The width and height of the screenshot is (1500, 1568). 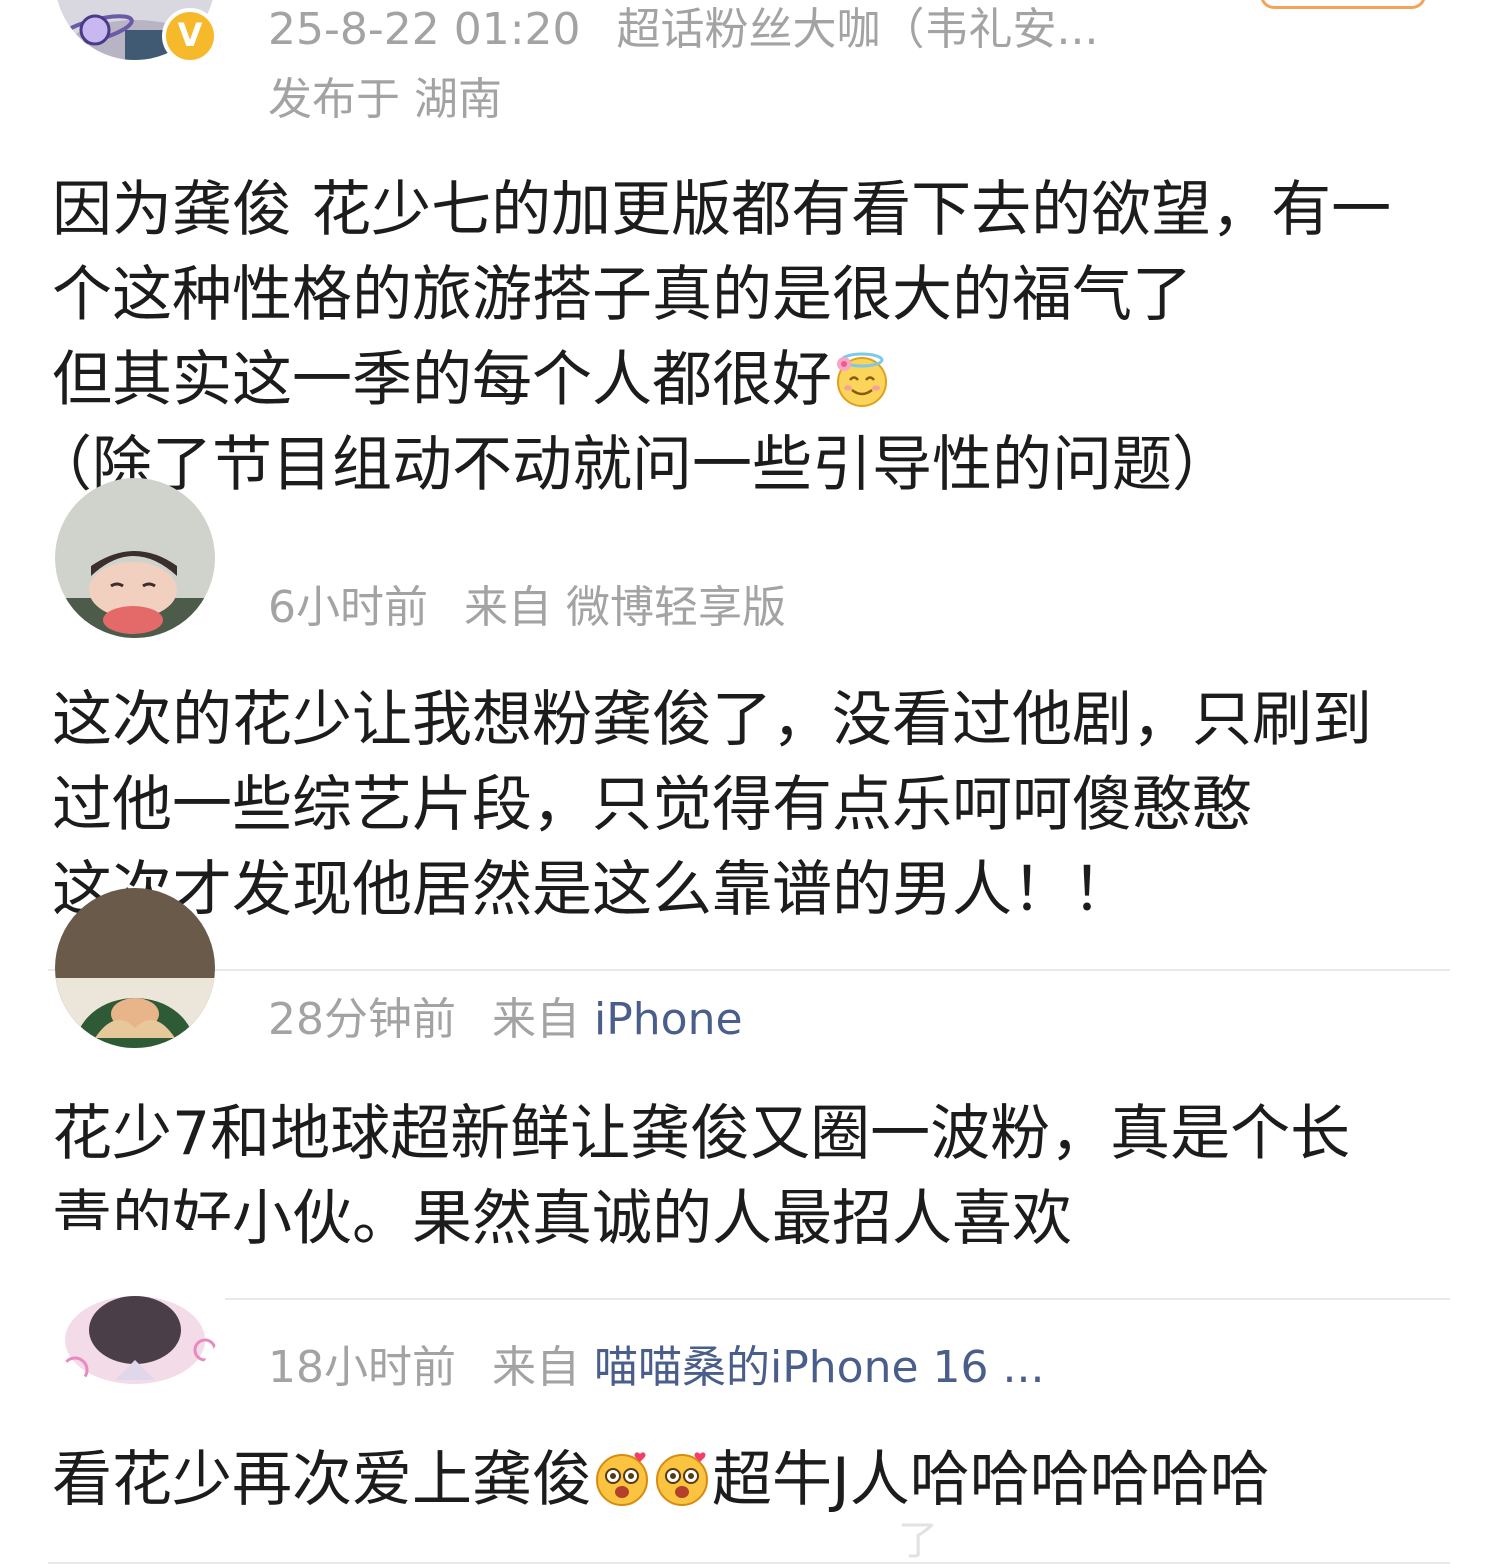 I want to click on angel-smile-emoji-icon, so click(x=862, y=379).